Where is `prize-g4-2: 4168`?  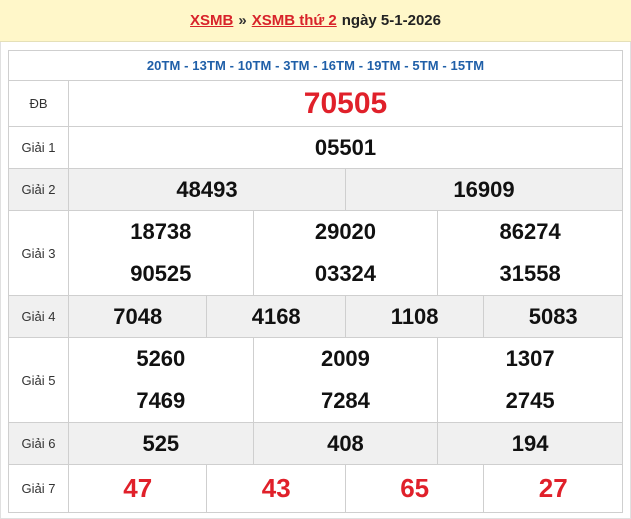
prize-g4-2: 4168 is located at coordinates (276, 316).